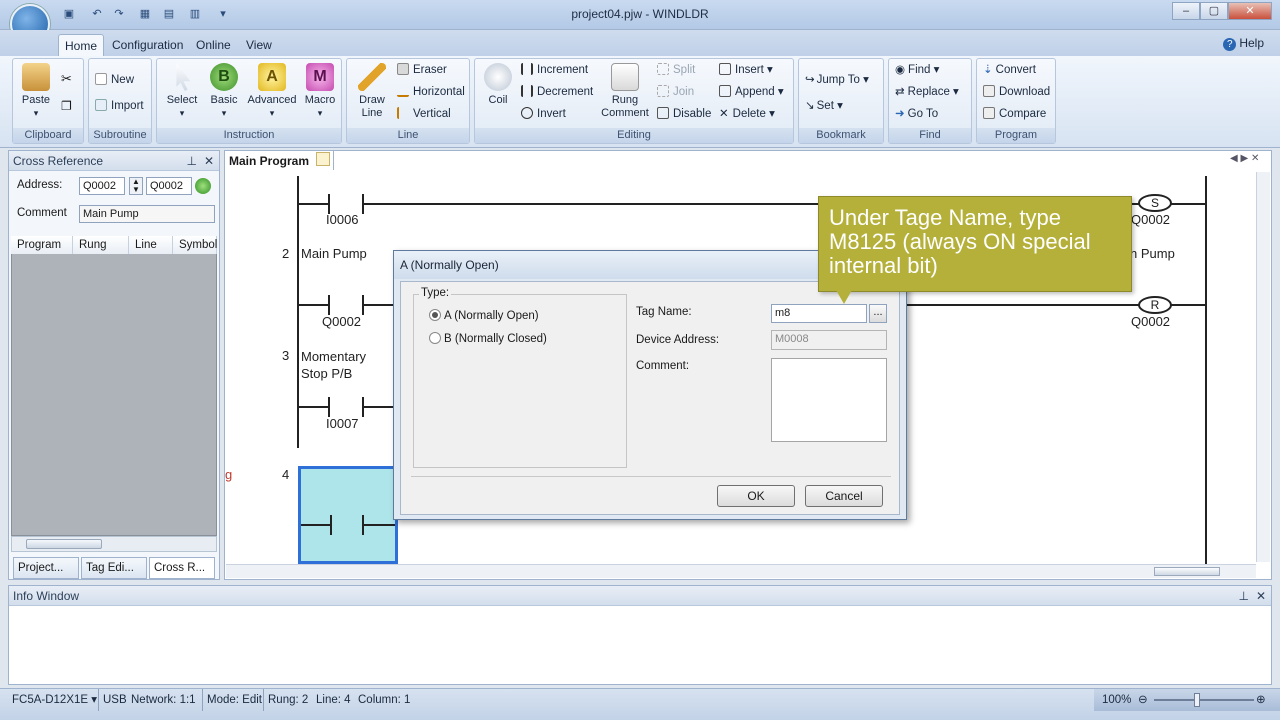 The width and height of the screenshot is (1280, 720). Describe the element at coordinates (1263, 367) in the screenshot. I see `vertical-scrollbar` at that location.